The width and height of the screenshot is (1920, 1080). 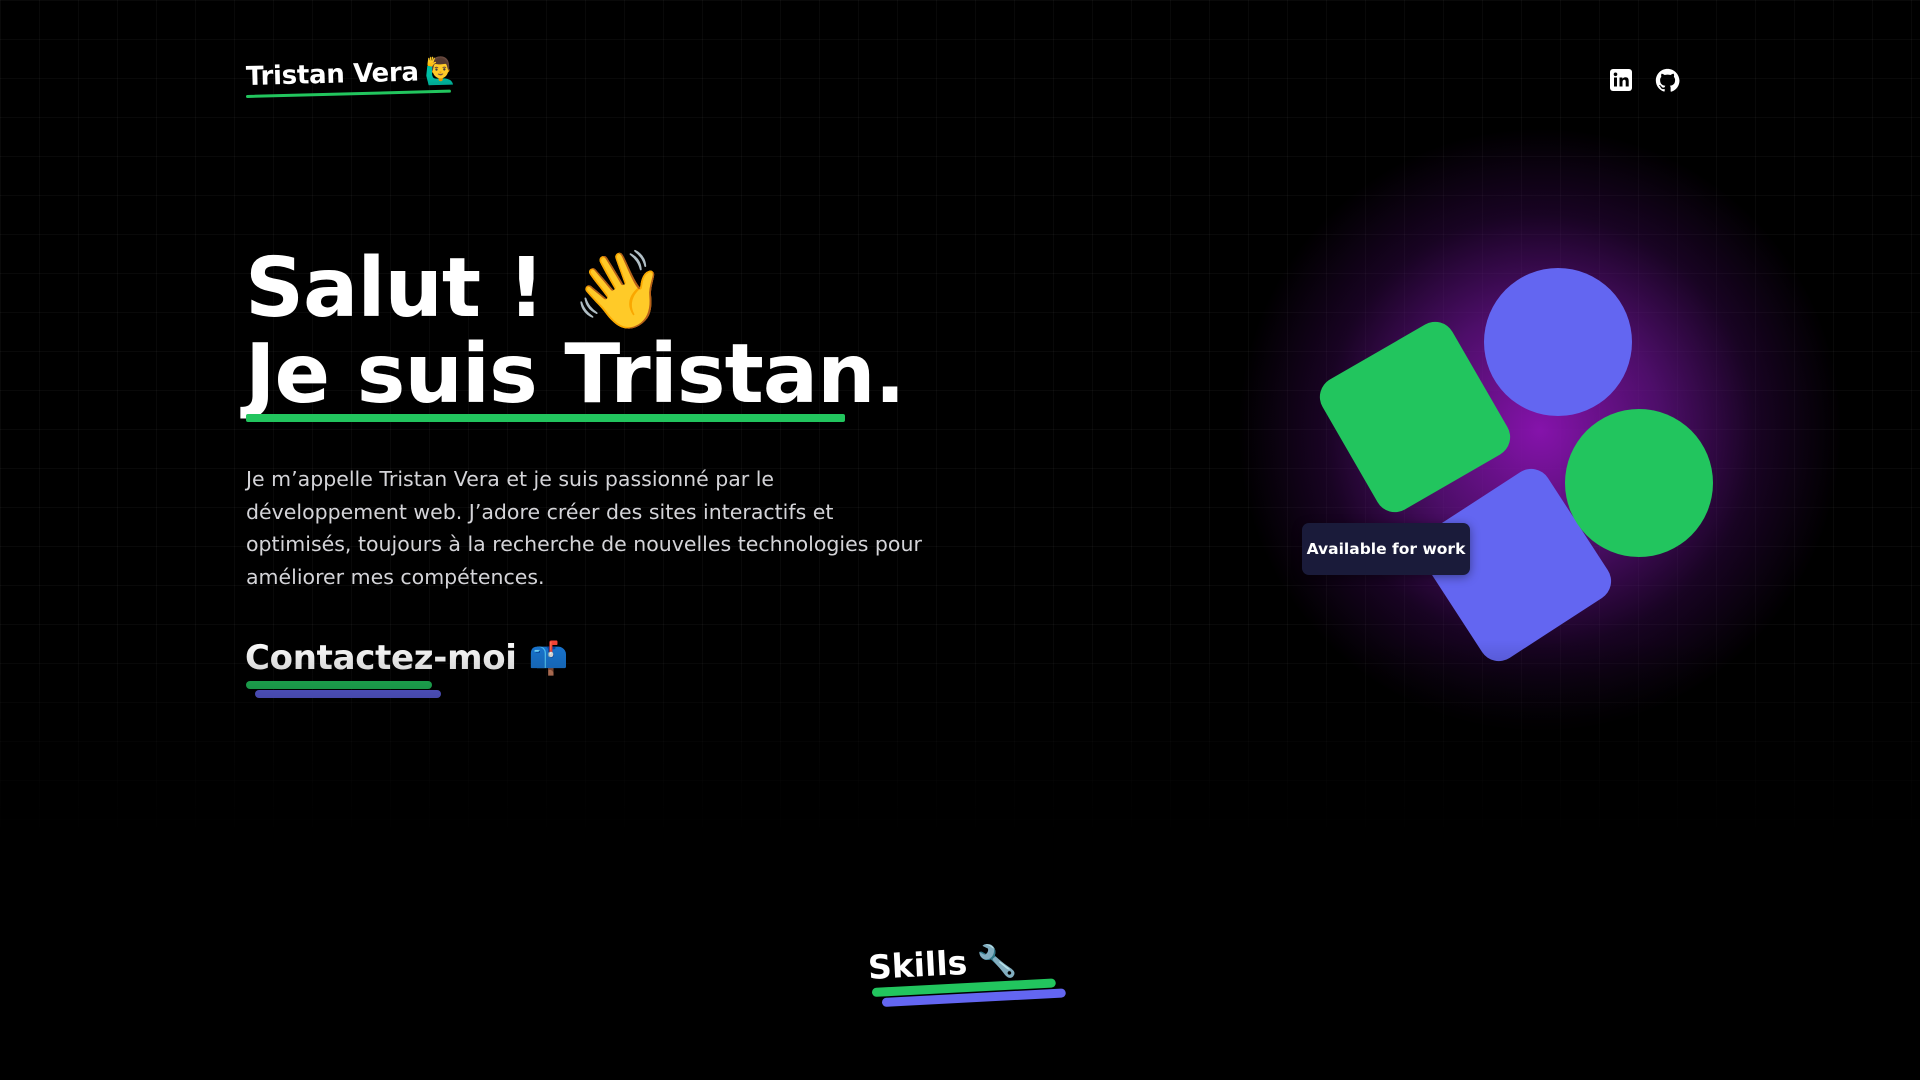 I want to click on headline-underline, so click(x=545, y=418).